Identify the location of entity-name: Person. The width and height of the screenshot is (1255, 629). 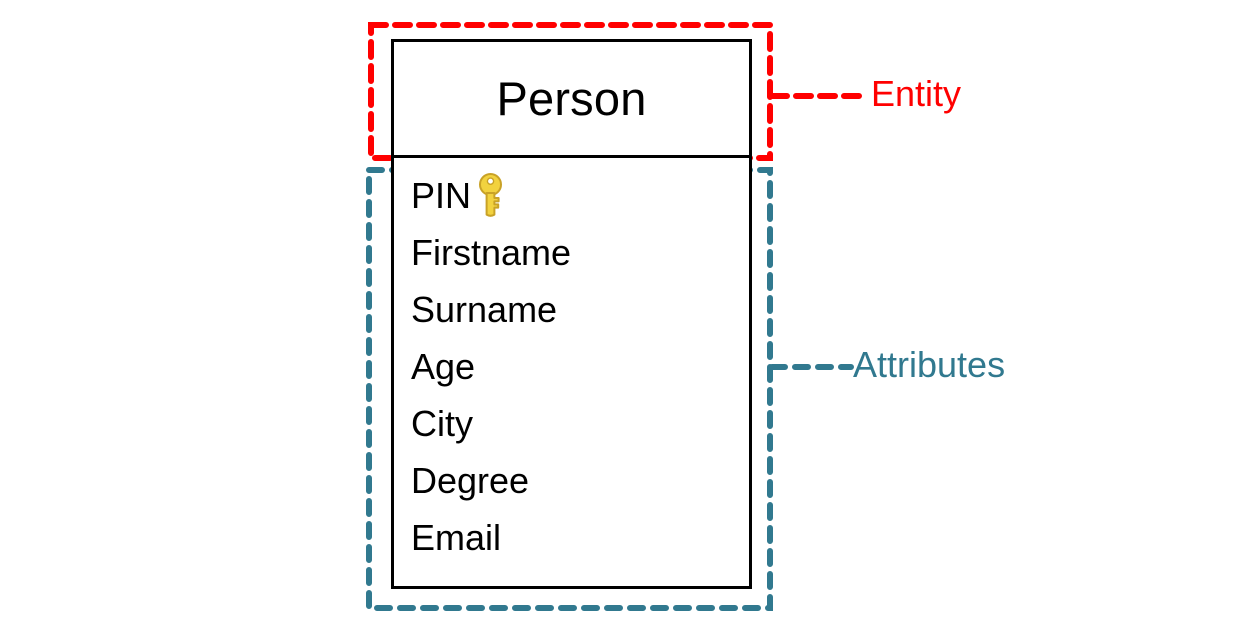
(571, 98).